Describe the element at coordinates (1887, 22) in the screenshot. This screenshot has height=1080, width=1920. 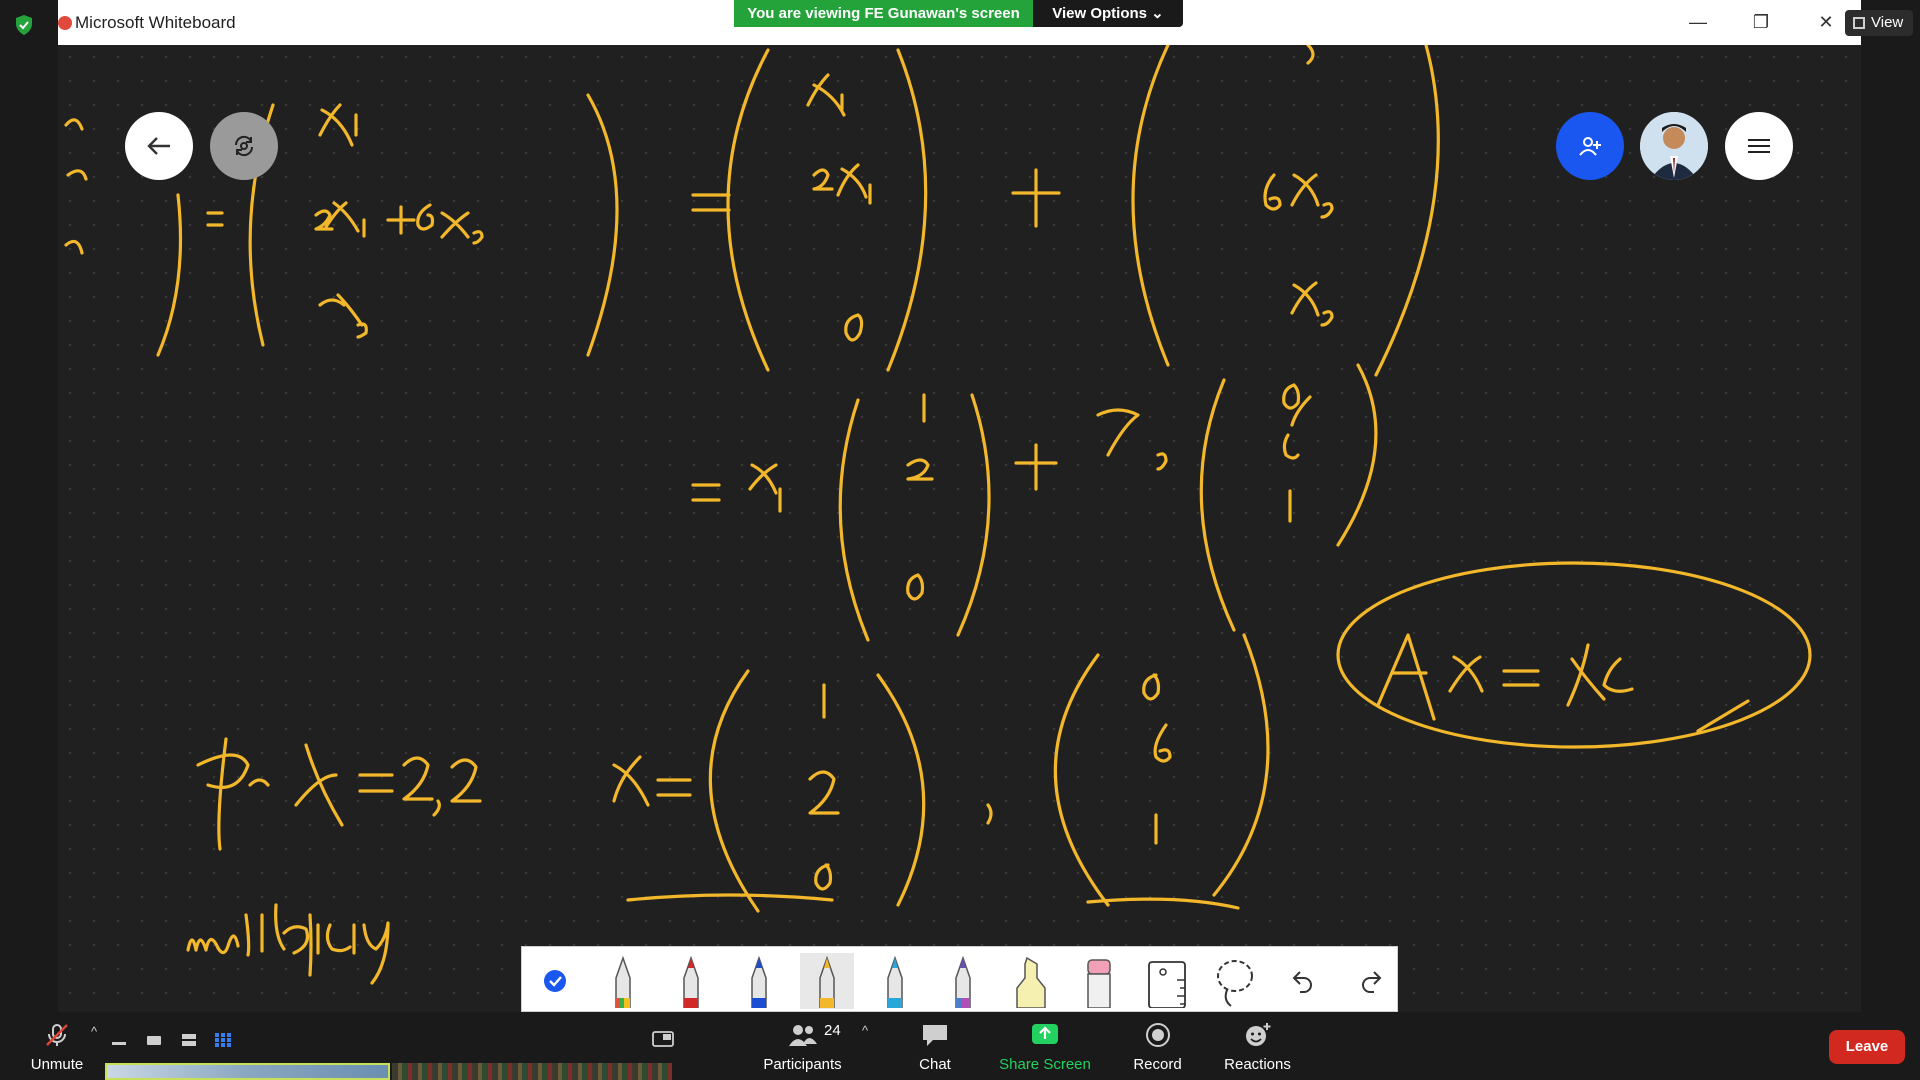
I see `view-label: View` at that location.